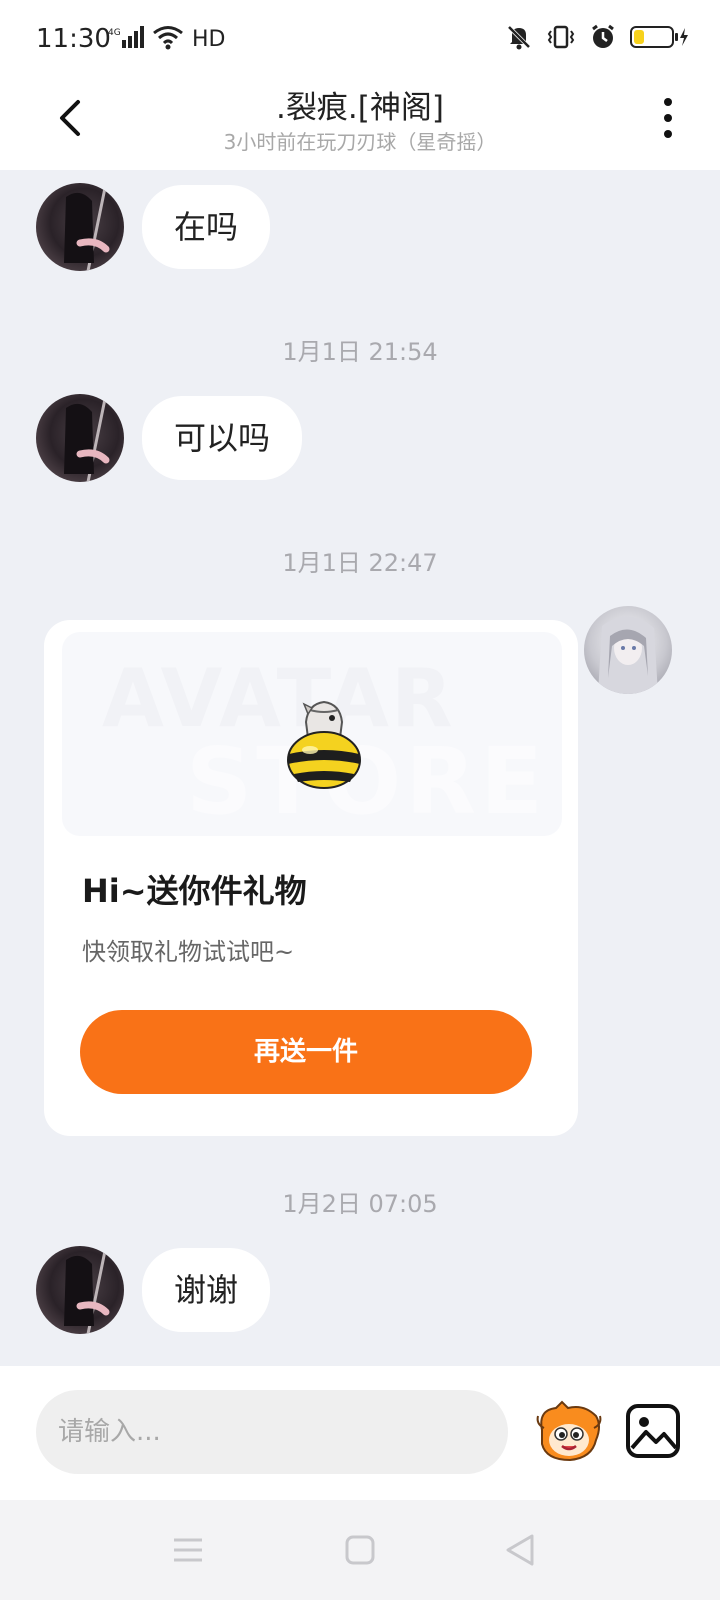 Image resolution: width=720 pixels, height=1600 pixels. Describe the element at coordinates (209, 39) in the screenshot. I see `hd-label: HD` at that location.